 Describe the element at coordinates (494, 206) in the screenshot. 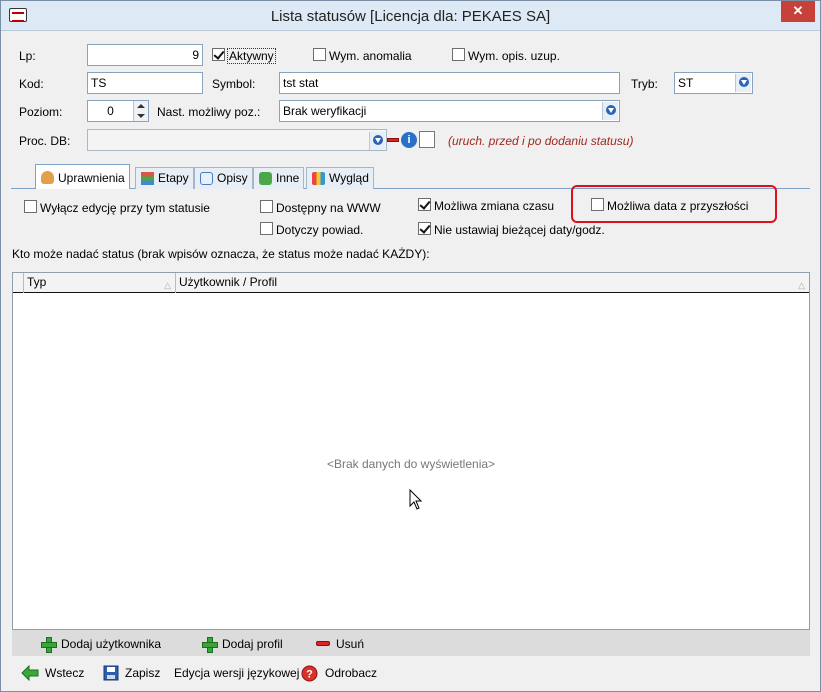

I see `mozliwa-zmiana-czasu-label: Możliwa zmiana czasu` at that location.